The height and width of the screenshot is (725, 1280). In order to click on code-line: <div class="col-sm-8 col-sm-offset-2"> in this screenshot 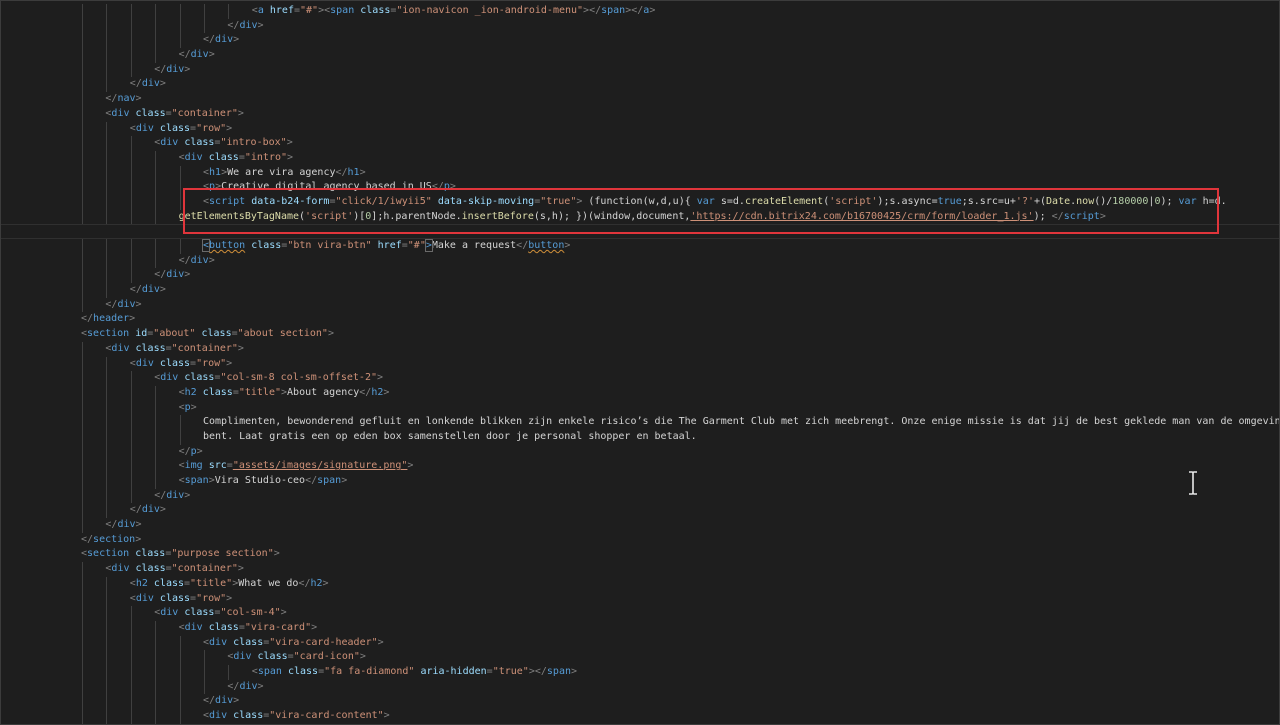, I will do `click(640, 378)`.